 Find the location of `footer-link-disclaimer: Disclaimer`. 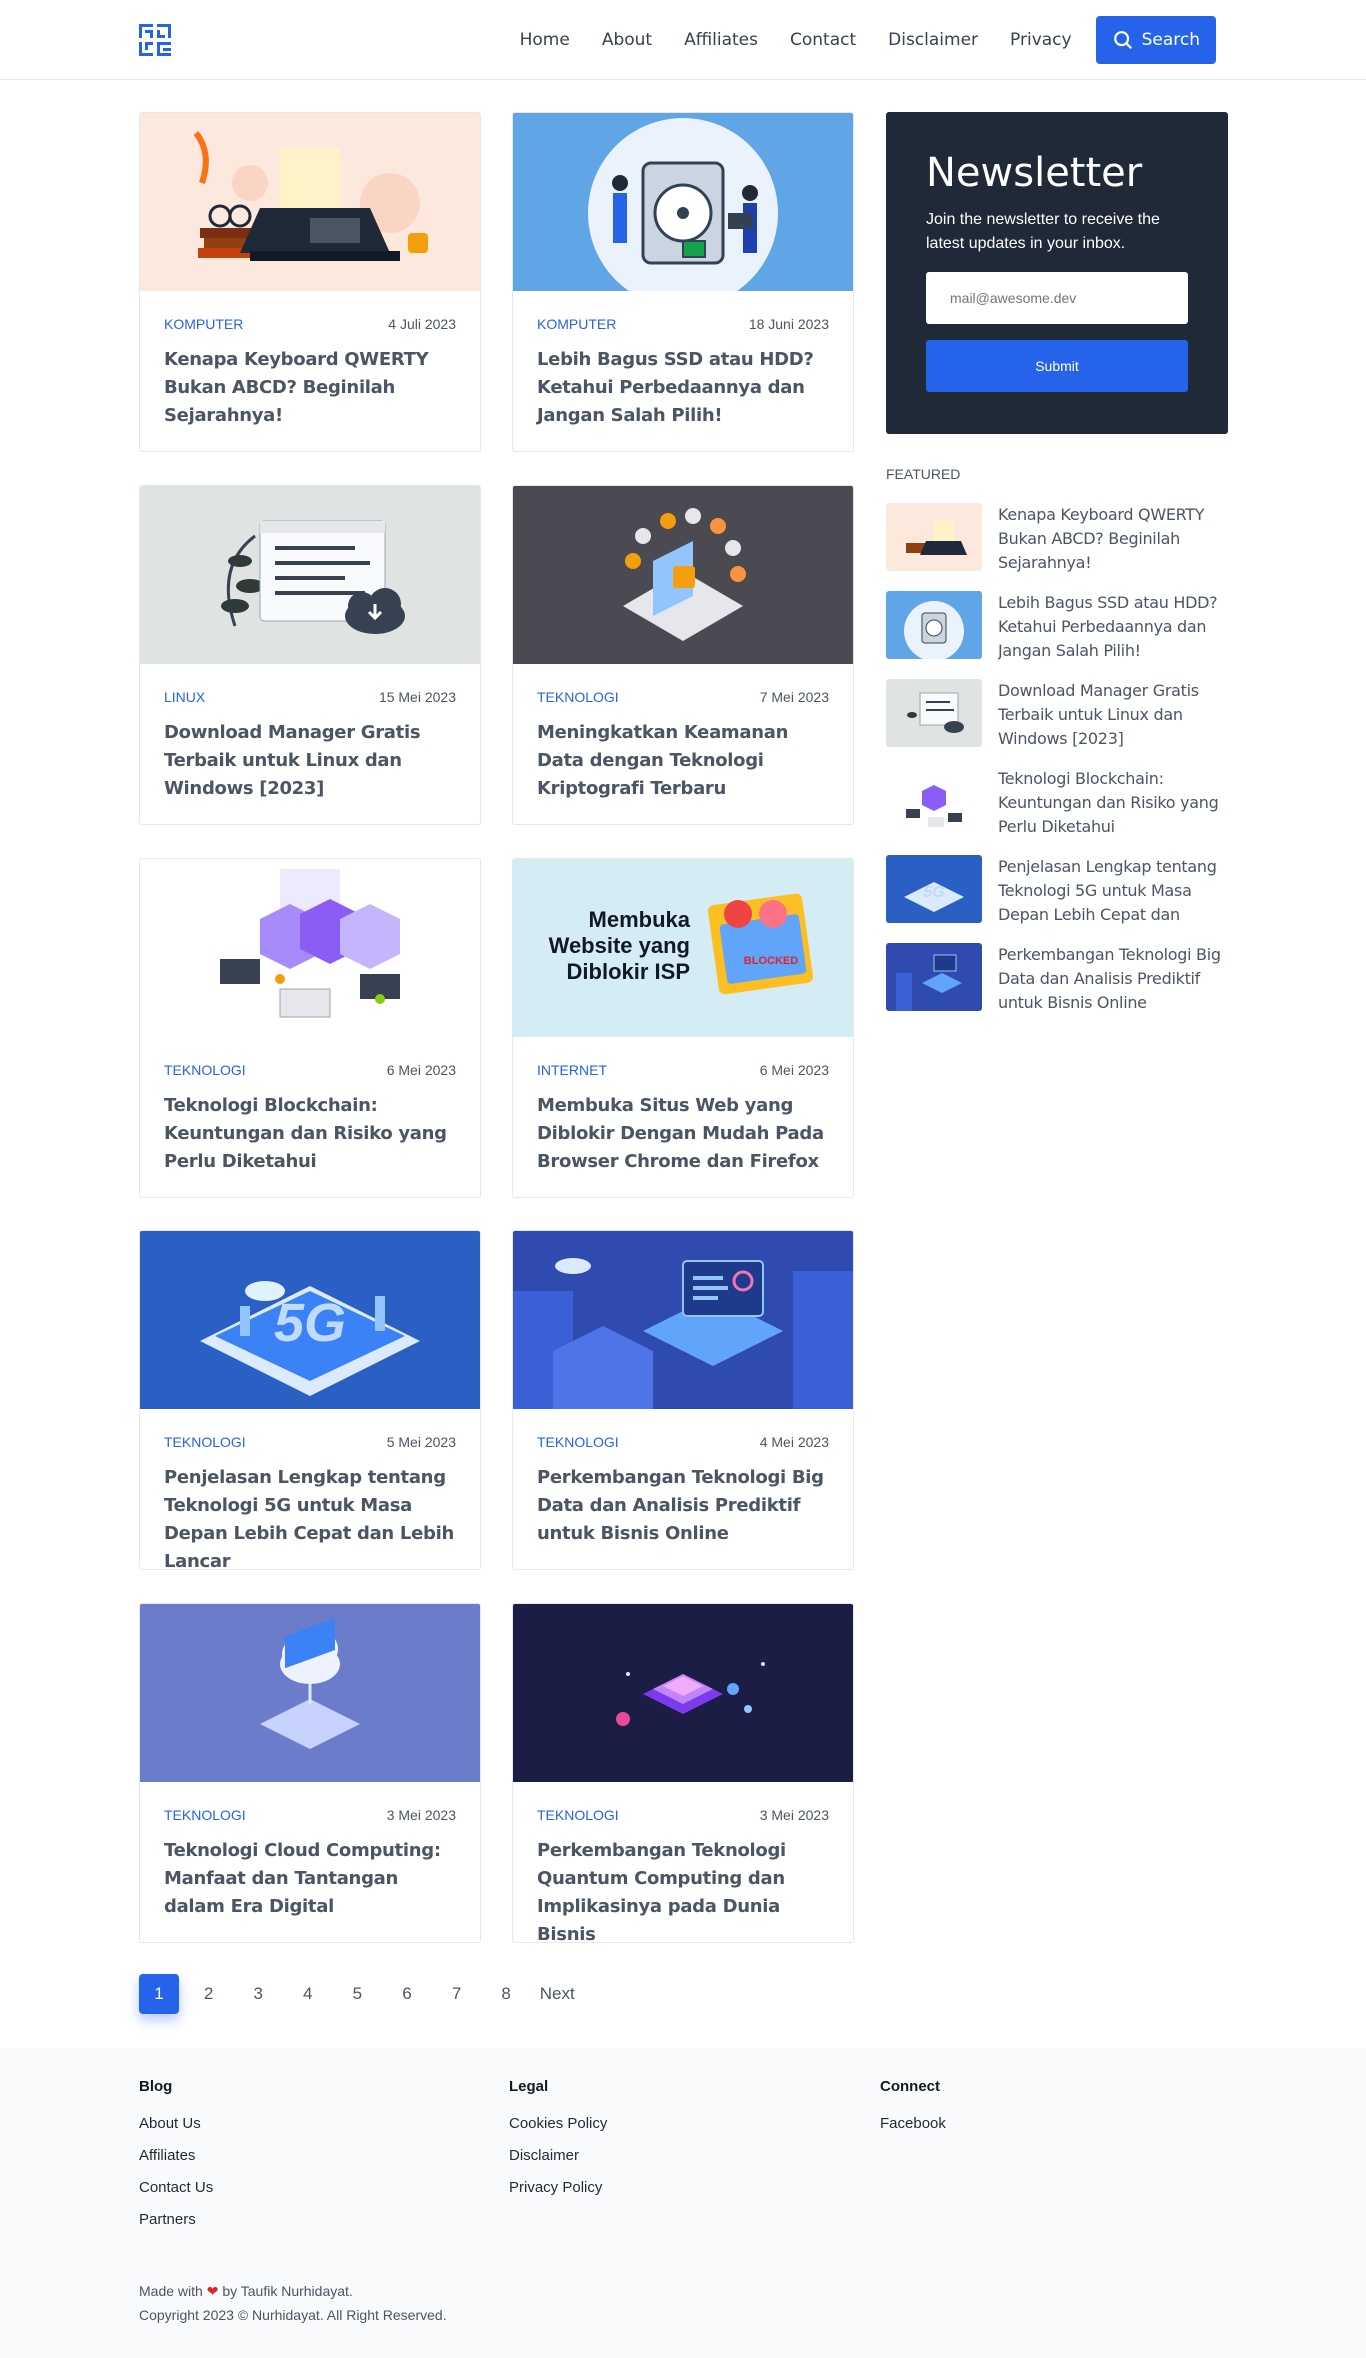

footer-link-disclaimer: Disclaimer is located at coordinates (558, 2155).